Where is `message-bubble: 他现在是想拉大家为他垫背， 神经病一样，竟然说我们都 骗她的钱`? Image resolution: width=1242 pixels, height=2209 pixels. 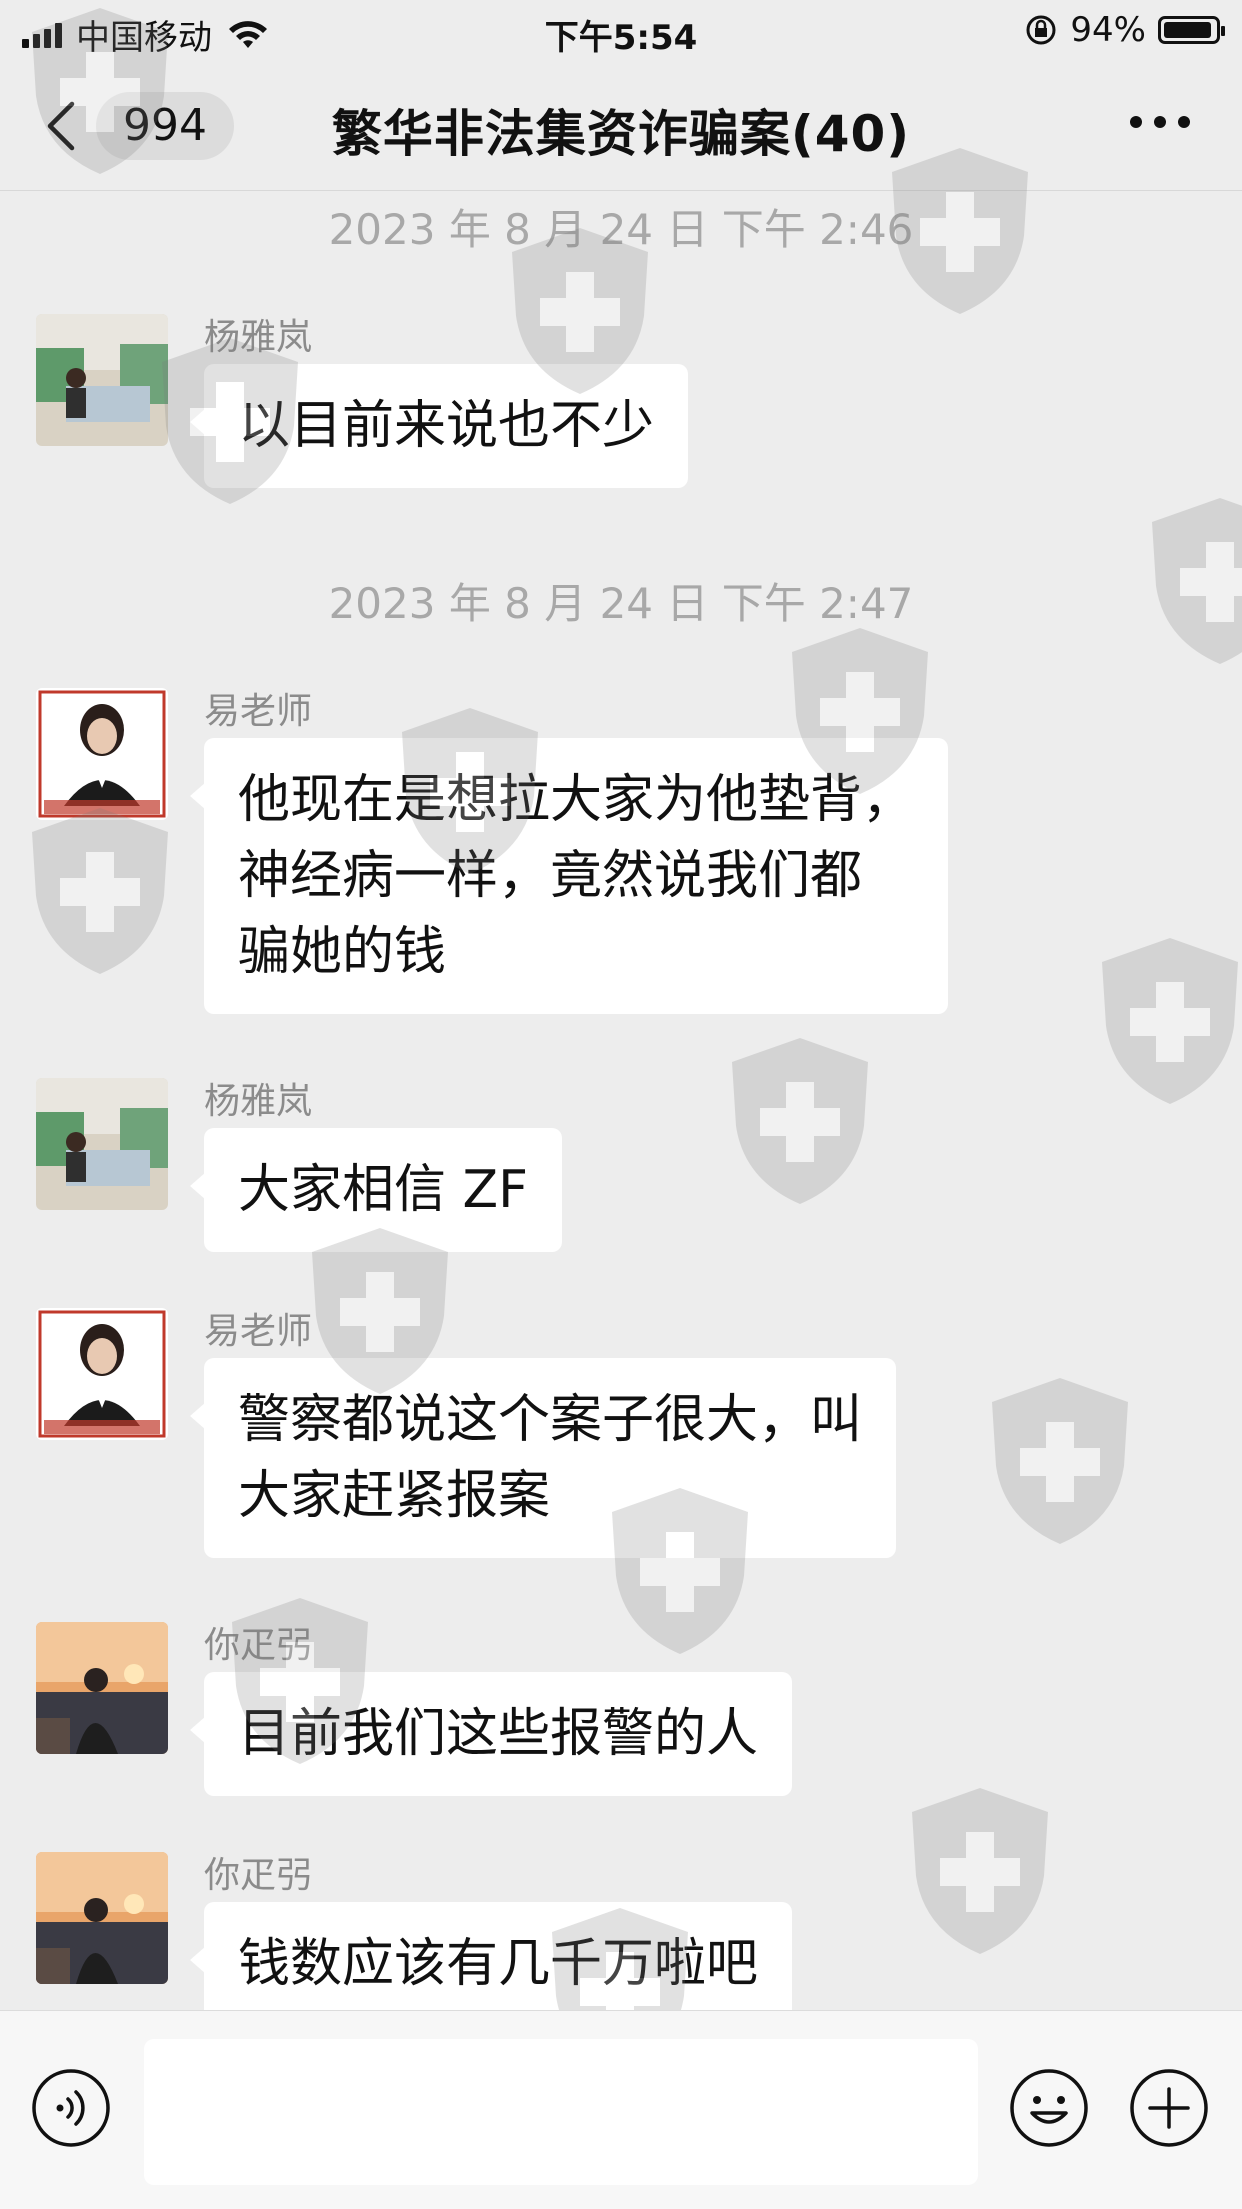
message-bubble: 他现在是想拉大家为他垫背， 神经病一样，竟然说我们都 骗她的钱 is located at coordinates (569, 876).